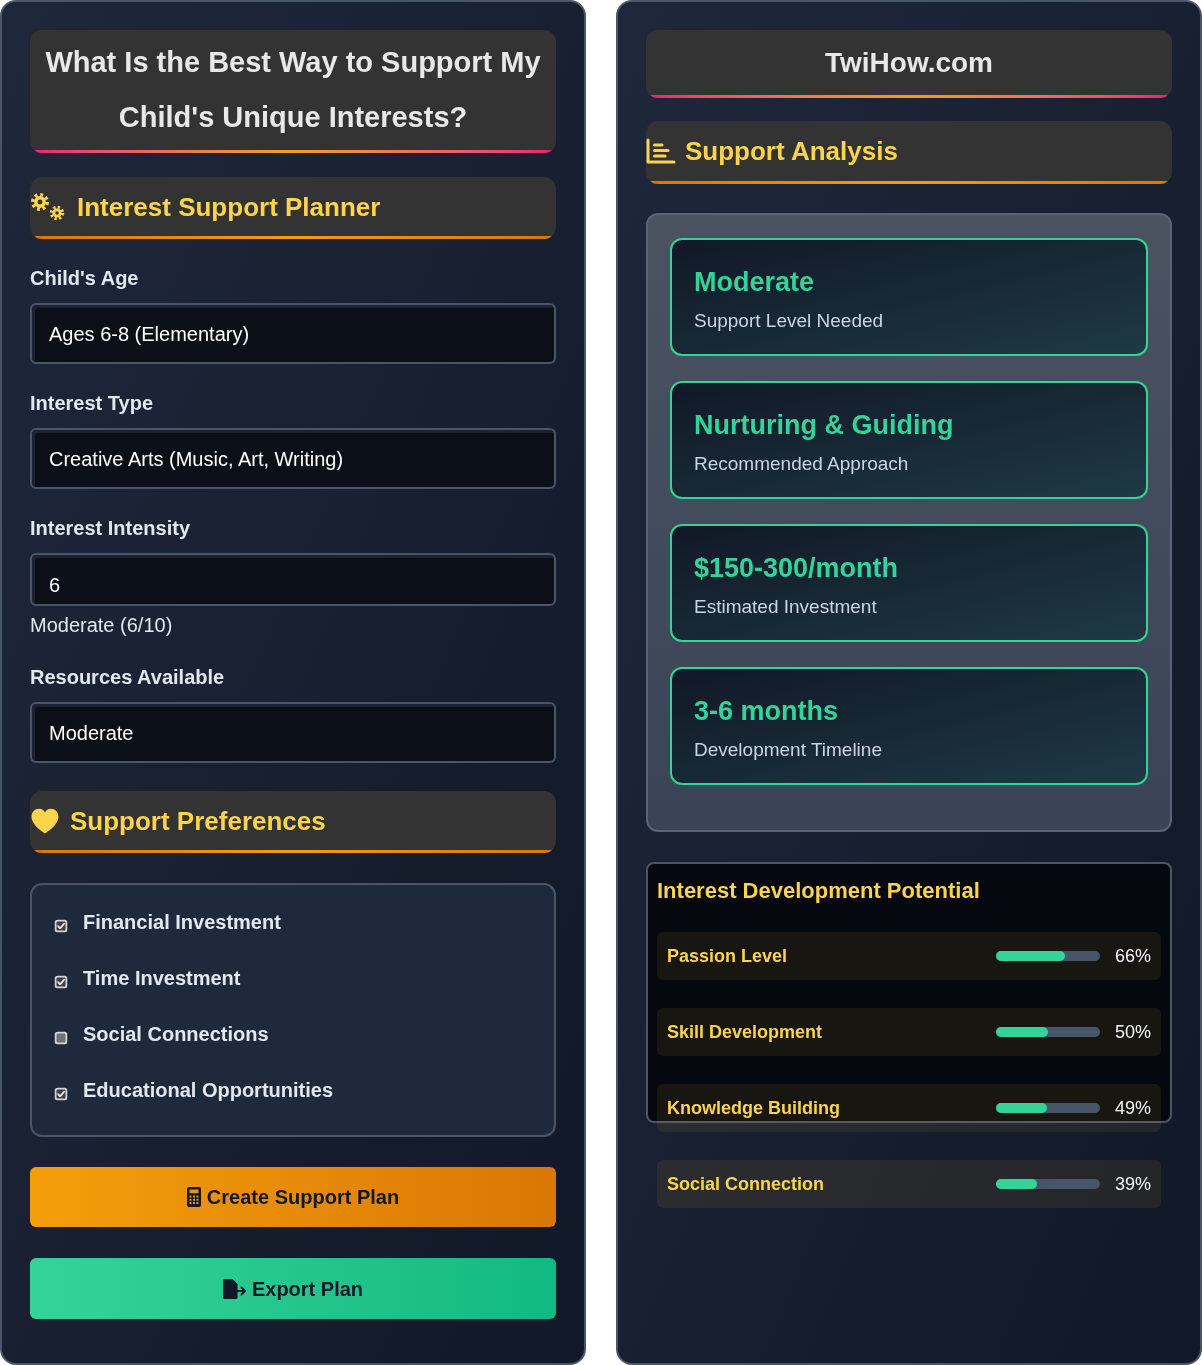  What do you see at coordinates (791, 151) in the screenshot?
I see `section-title: Support Analysis` at bounding box center [791, 151].